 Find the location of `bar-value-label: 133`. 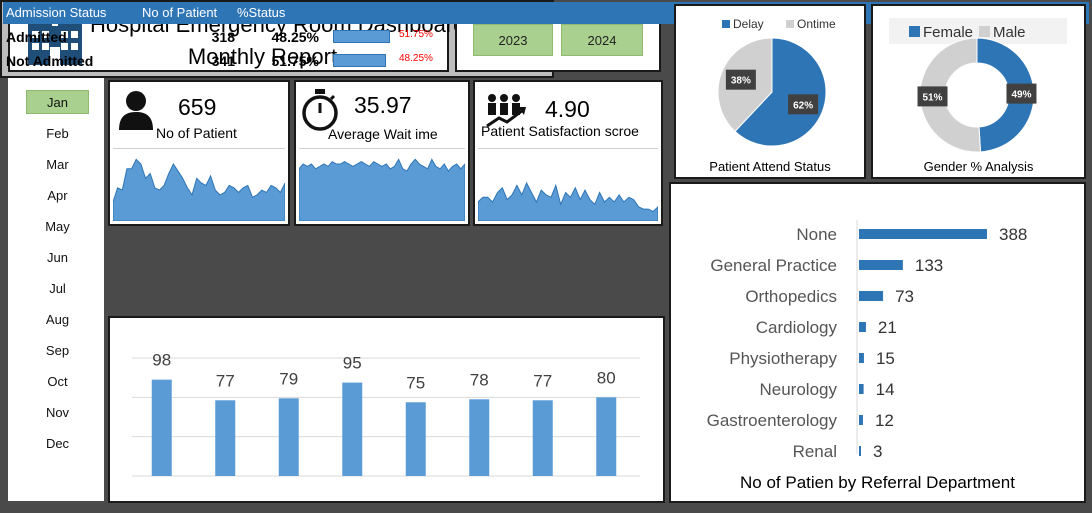

bar-value-label: 133 is located at coordinates (929, 265).